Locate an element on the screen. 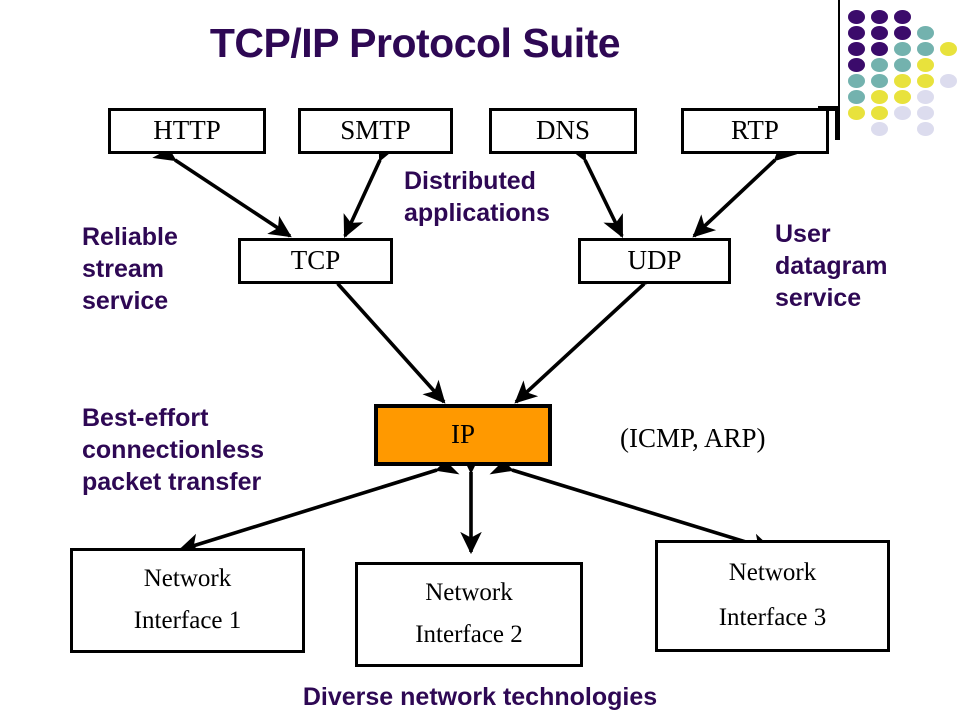  protocol-box-smtp-label: SMTP is located at coordinates (375, 130).